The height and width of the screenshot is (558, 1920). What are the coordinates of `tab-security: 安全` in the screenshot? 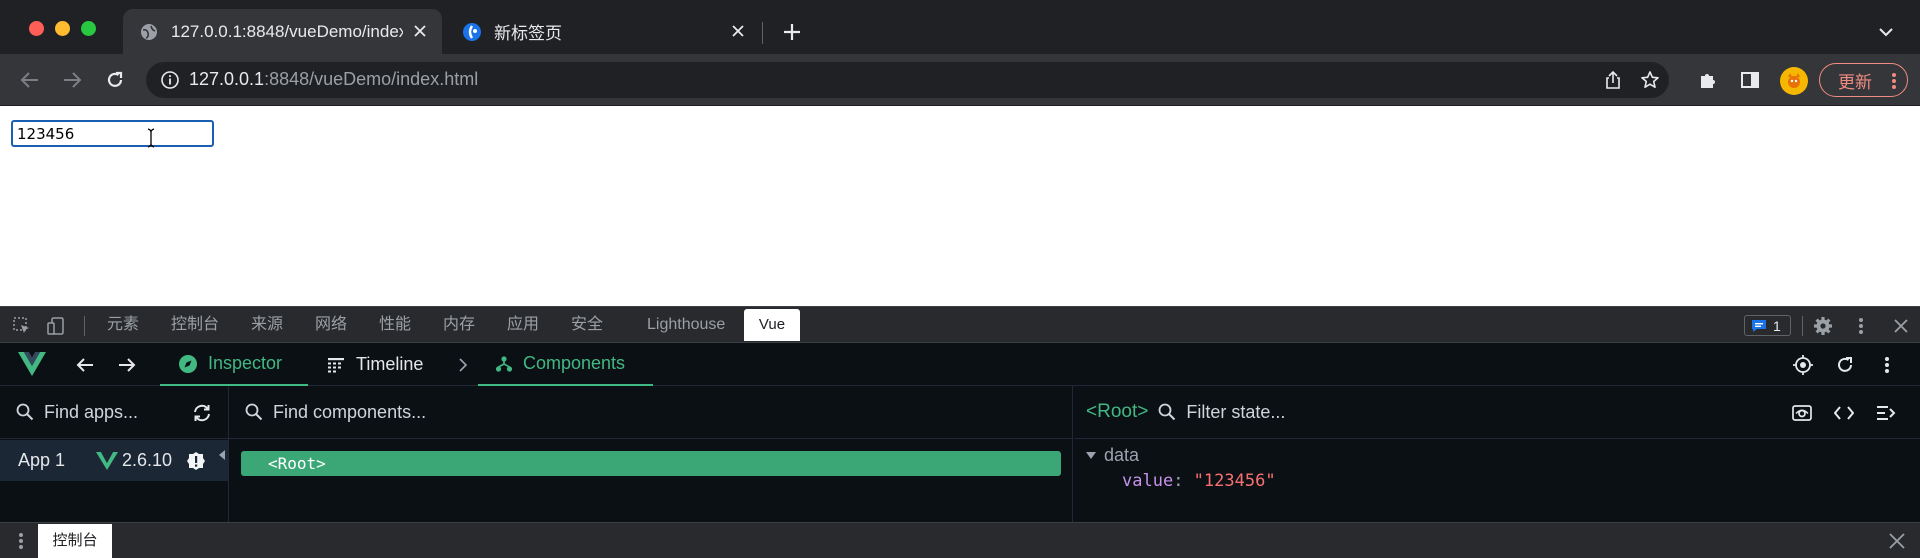 It's located at (587, 325).